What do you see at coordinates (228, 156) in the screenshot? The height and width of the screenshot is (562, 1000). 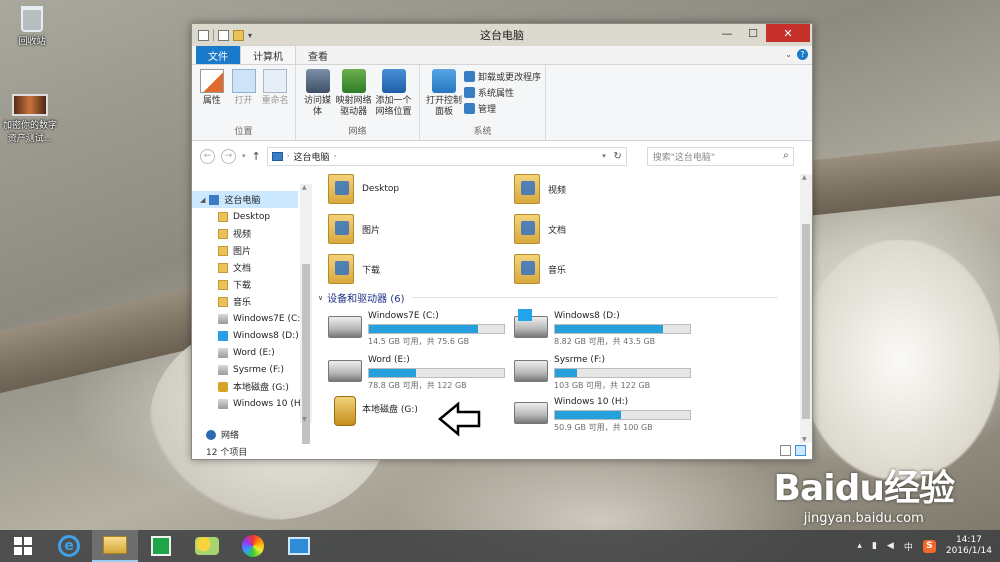 I see `forward-button: →` at bounding box center [228, 156].